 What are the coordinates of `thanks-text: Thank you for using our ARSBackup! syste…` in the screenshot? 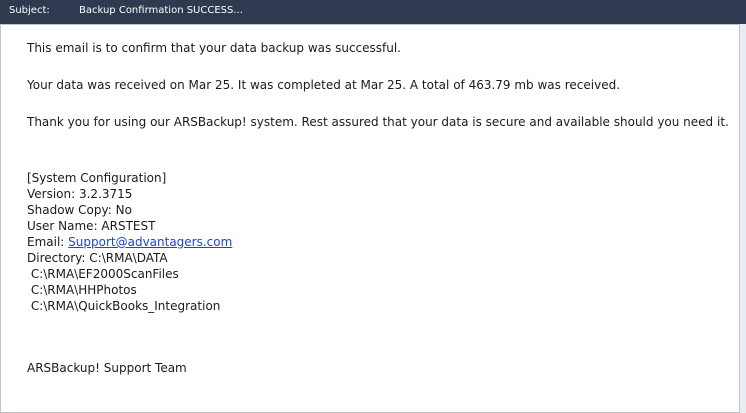 It's located at (378, 122).